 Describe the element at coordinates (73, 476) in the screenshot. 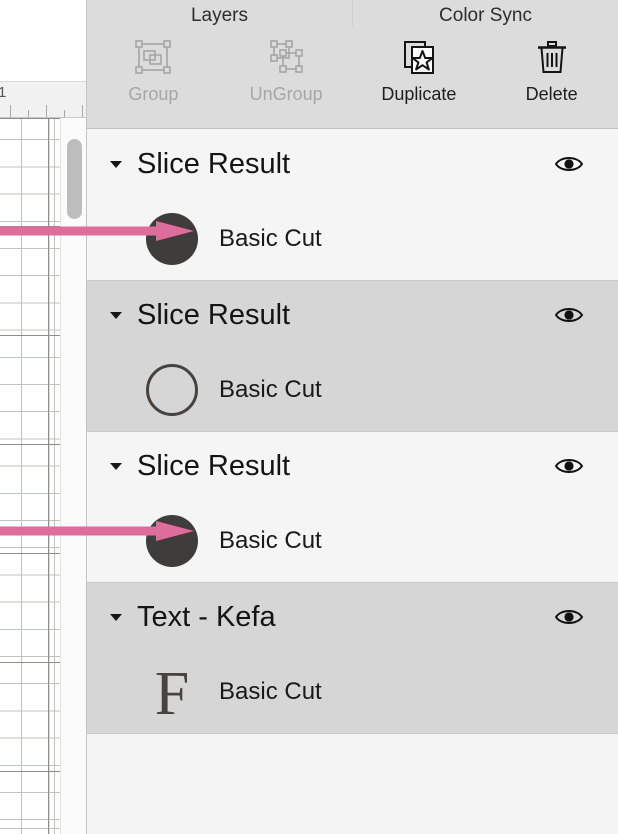

I see `vertical-scrollbar` at that location.